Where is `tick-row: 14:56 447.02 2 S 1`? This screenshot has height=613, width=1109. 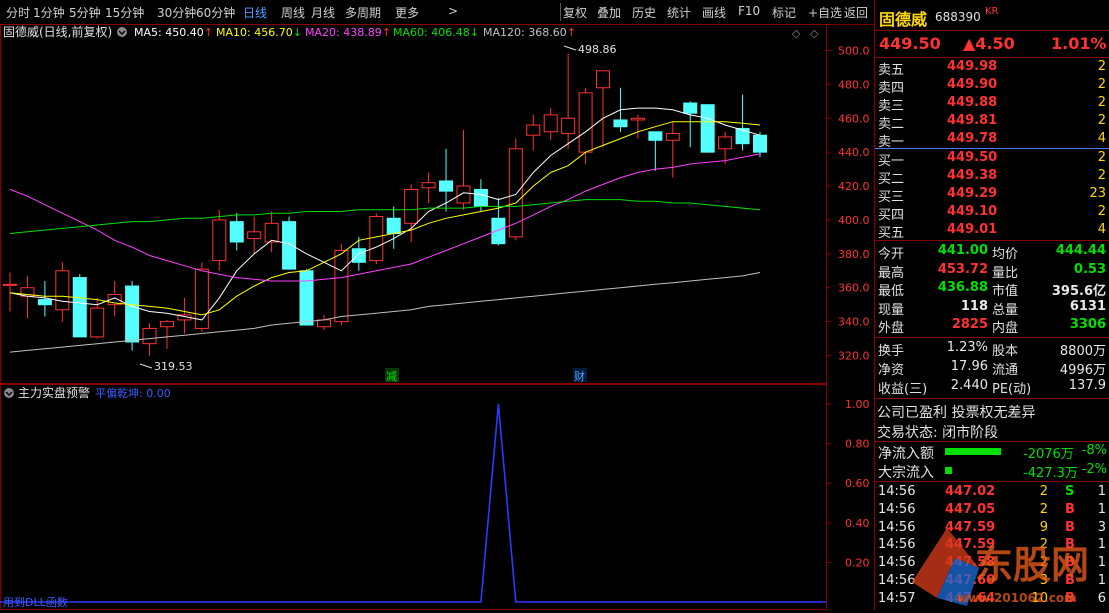
tick-row: 14:56 447.02 2 S 1 is located at coordinates (992, 493).